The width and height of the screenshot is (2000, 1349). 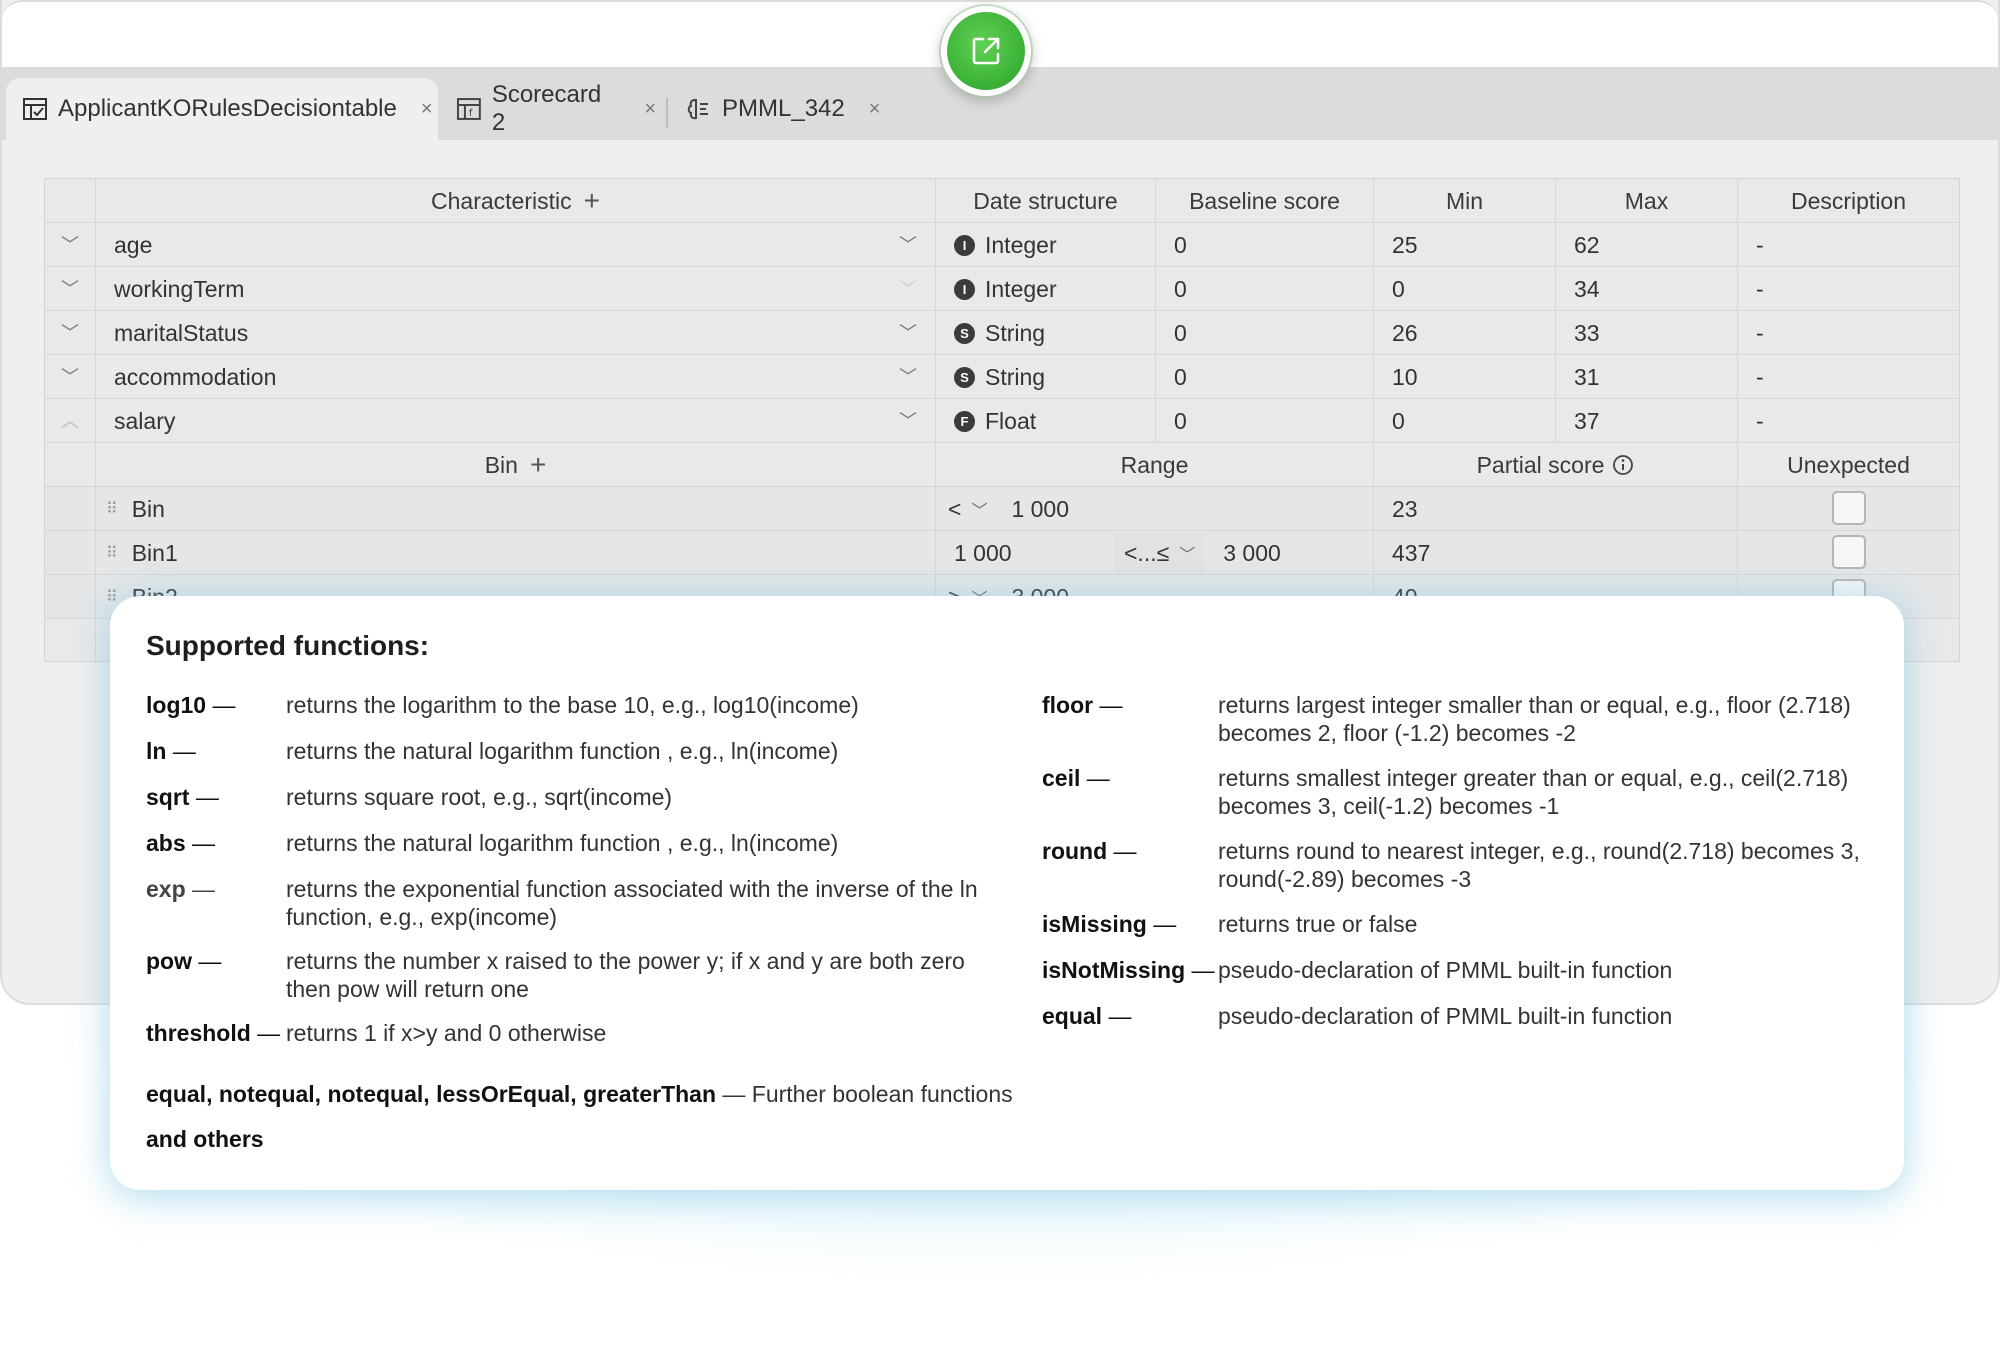 What do you see at coordinates (515, 245) in the screenshot?
I see `characteristic-name: age ﹀` at bounding box center [515, 245].